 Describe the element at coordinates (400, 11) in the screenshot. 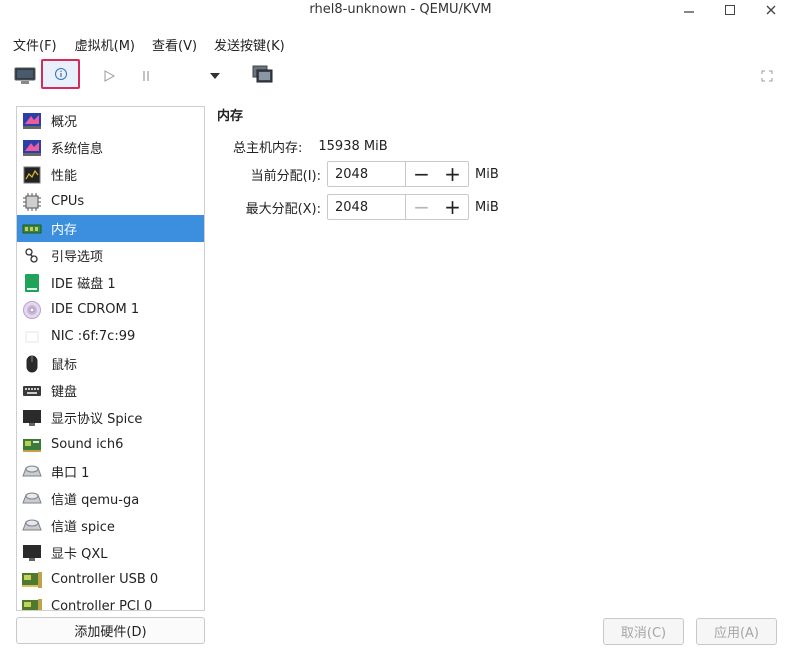

I see `title-bar: rhel8-unknown - QEMU/KVM` at that location.